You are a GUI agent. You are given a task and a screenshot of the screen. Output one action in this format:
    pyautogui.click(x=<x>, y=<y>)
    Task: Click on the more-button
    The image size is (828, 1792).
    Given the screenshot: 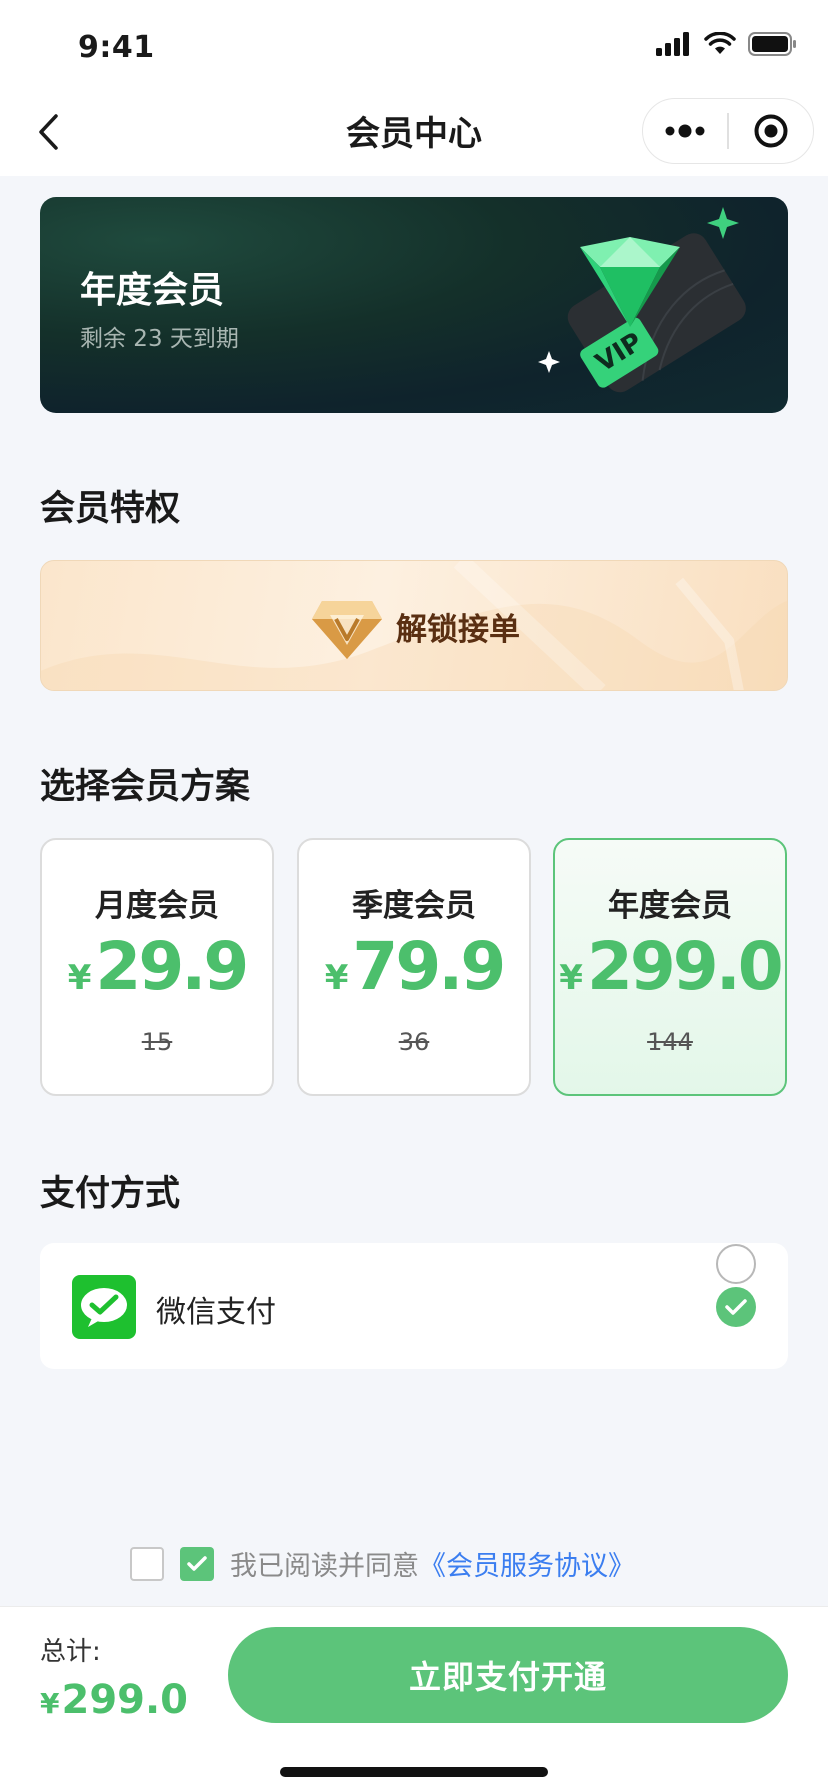 What is the action you would take?
    pyautogui.click(x=685, y=131)
    